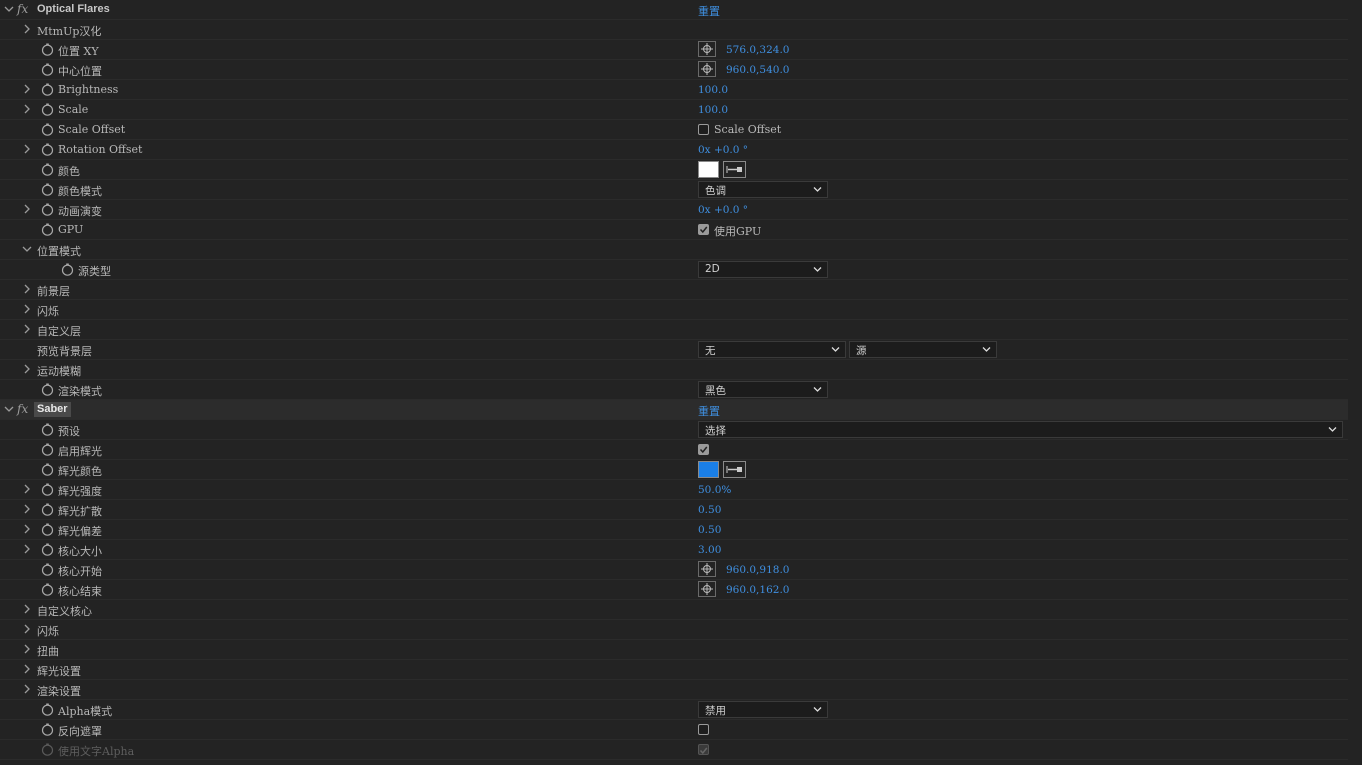 Image resolution: width=1362 pixels, height=765 pixels. What do you see at coordinates (747, 129) in the screenshot?
I see `checkbox-label: Scale Offset` at bounding box center [747, 129].